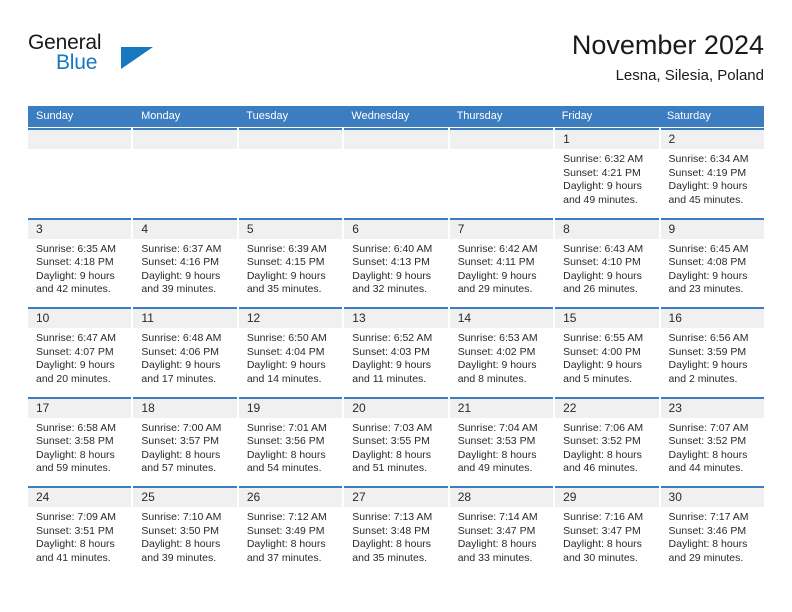  What do you see at coordinates (180, 262) in the screenshot?
I see `sunset-text: Sunset: 4:16 PM` at bounding box center [180, 262].